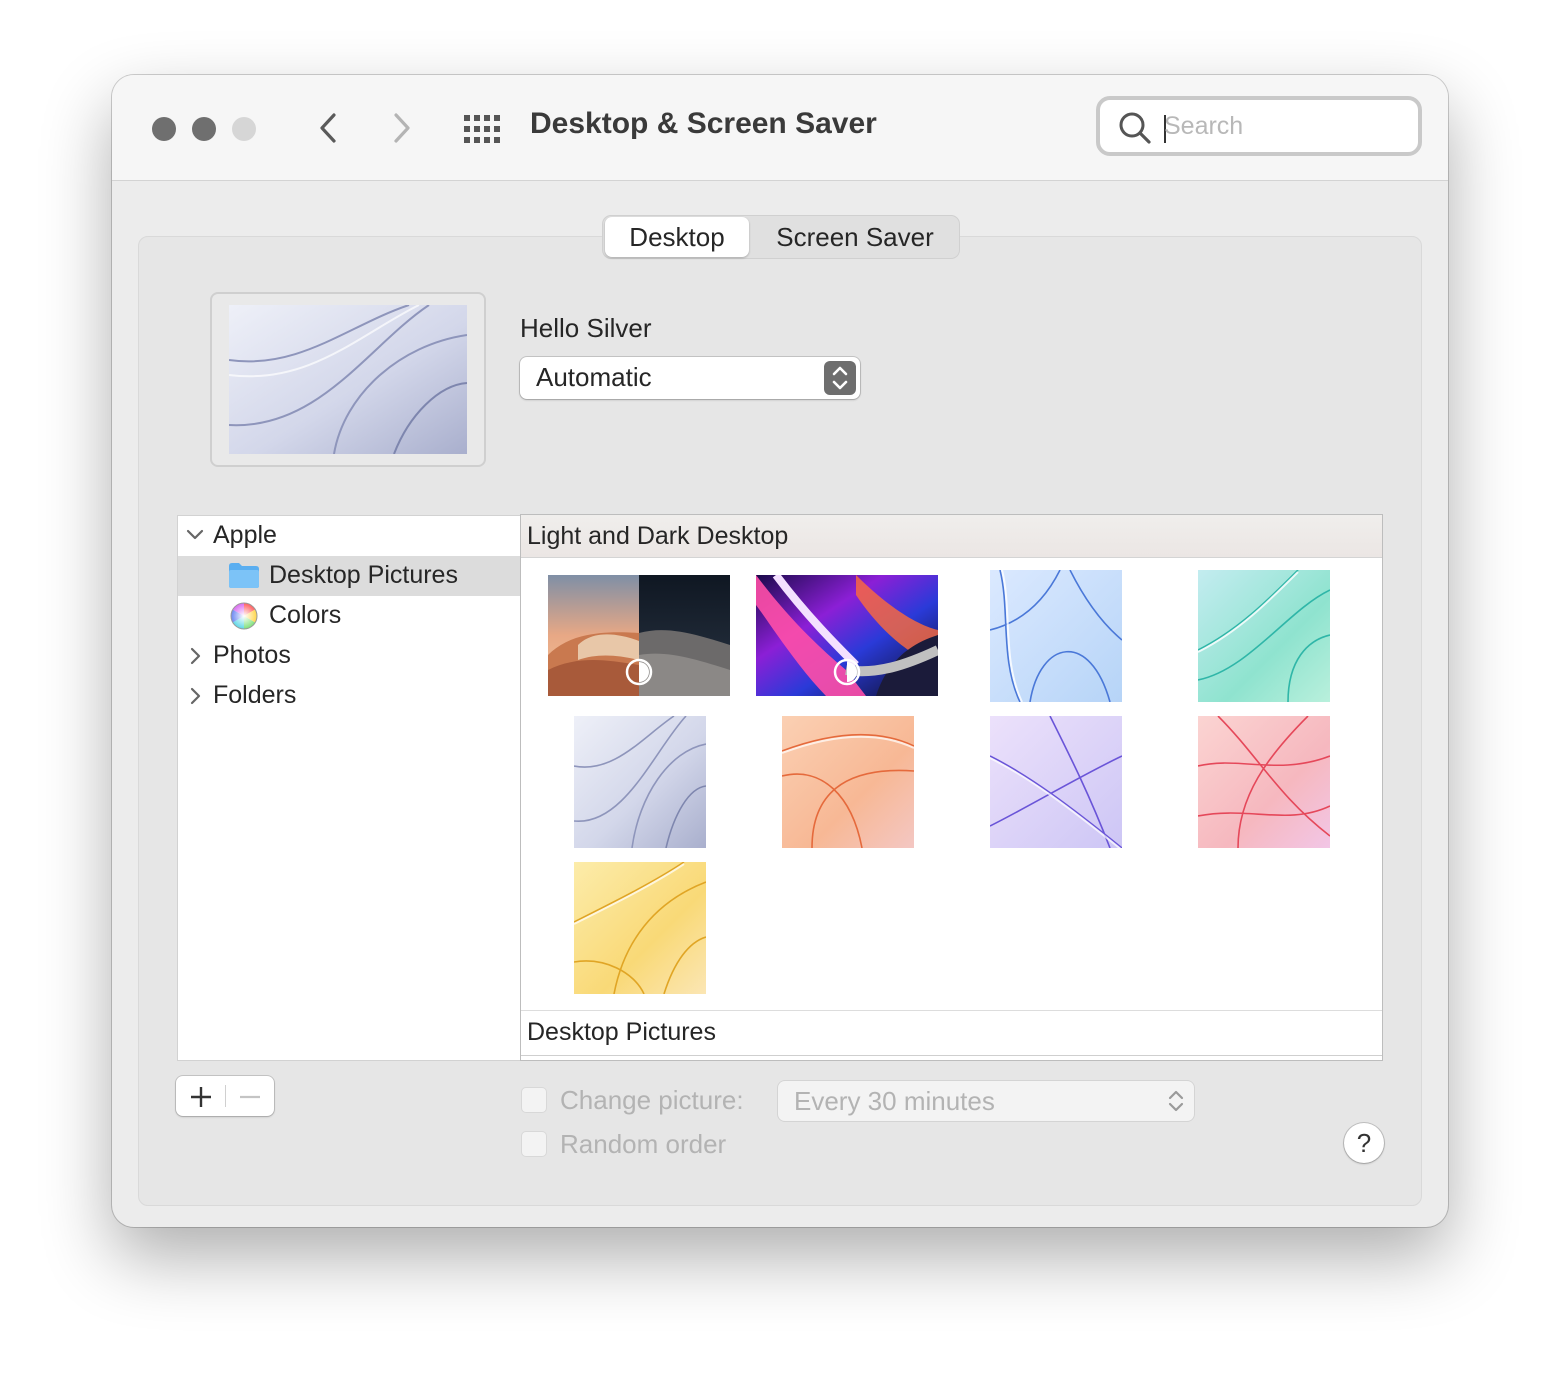  I want to click on wallpaper-thumb-dynamic-desert, so click(639, 635).